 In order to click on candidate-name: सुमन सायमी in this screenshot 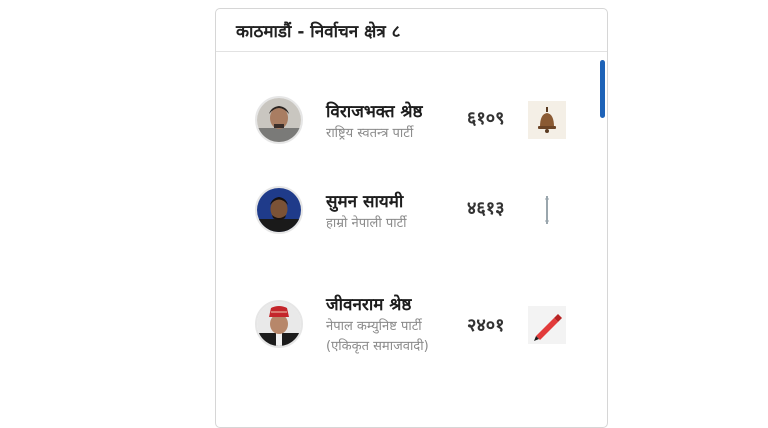, I will do `click(365, 202)`.